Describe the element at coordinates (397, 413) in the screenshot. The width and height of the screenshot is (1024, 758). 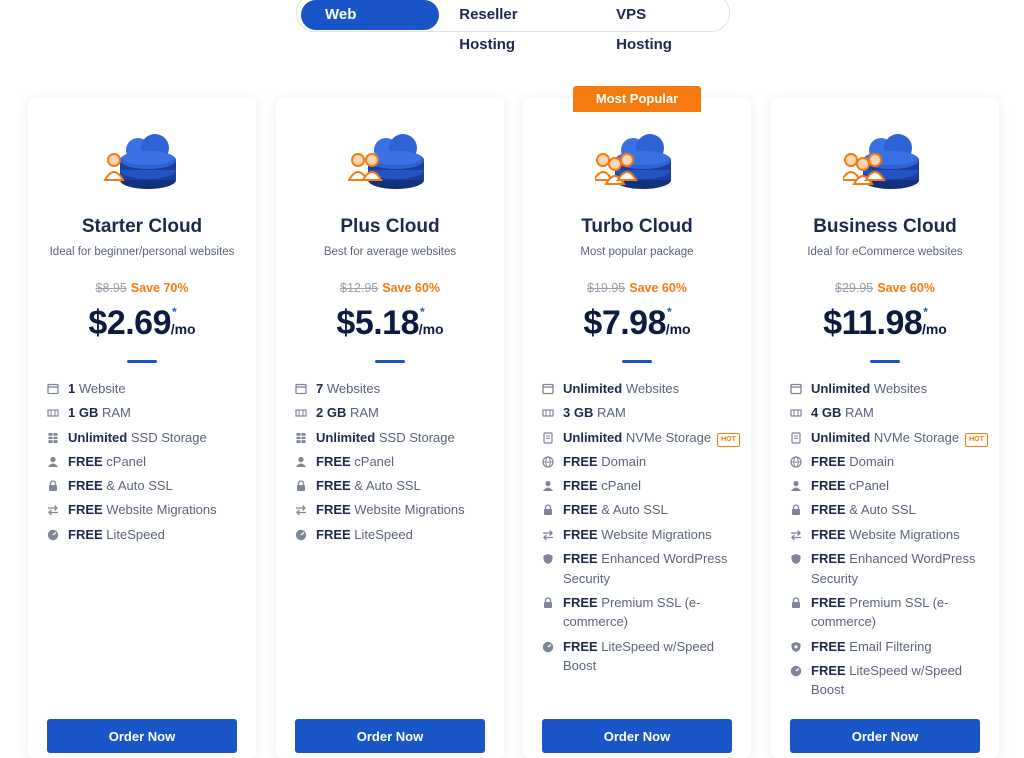
I see `feature-item: 2 GB RAM` at that location.